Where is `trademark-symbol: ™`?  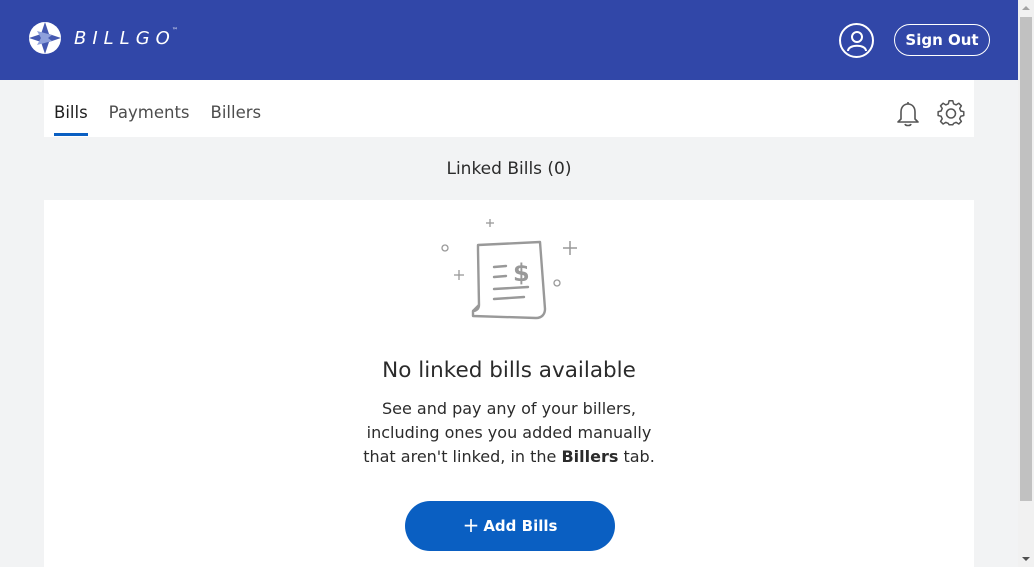 trademark-symbol: ™ is located at coordinates (174, 30).